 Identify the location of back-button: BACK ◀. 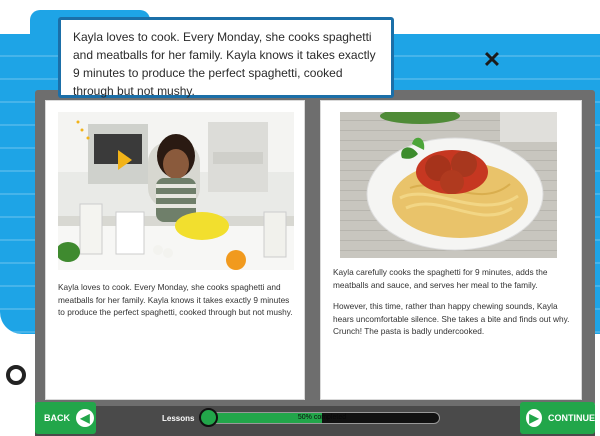
(65, 418).